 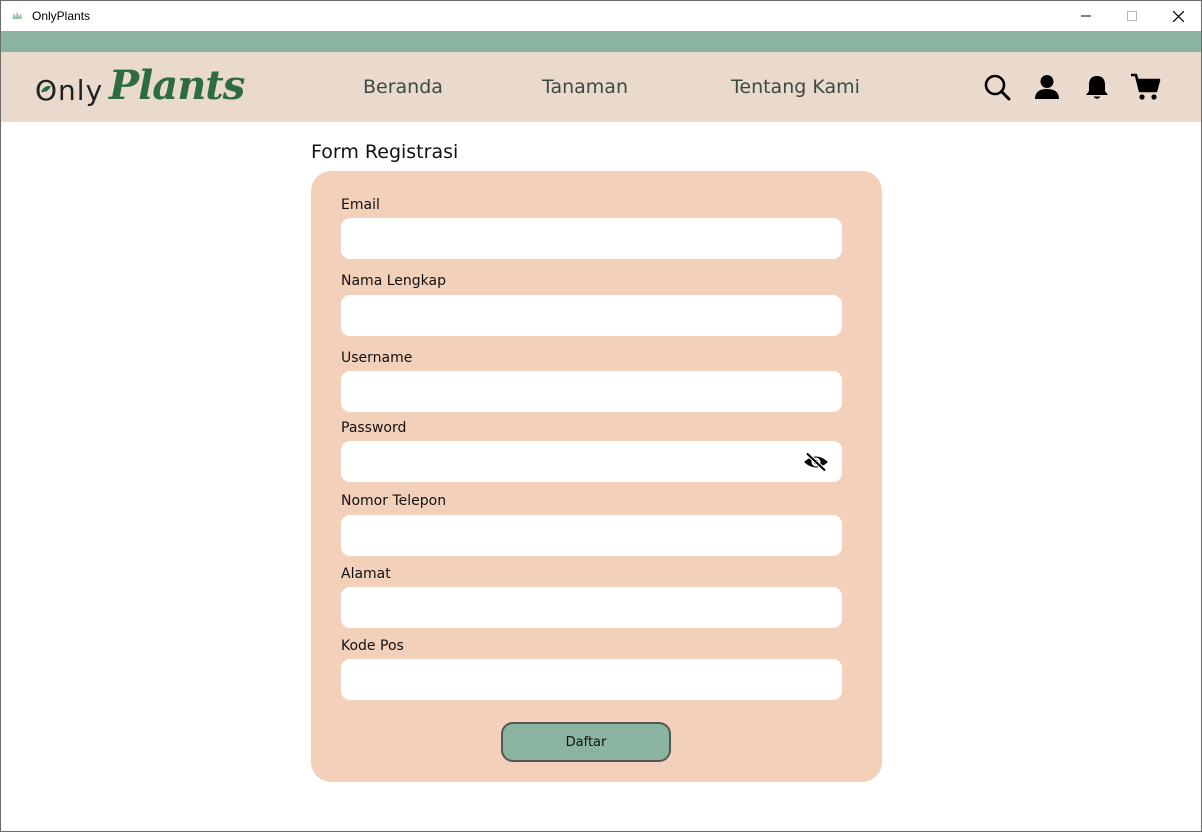 I want to click on username-field, so click(x=591, y=391).